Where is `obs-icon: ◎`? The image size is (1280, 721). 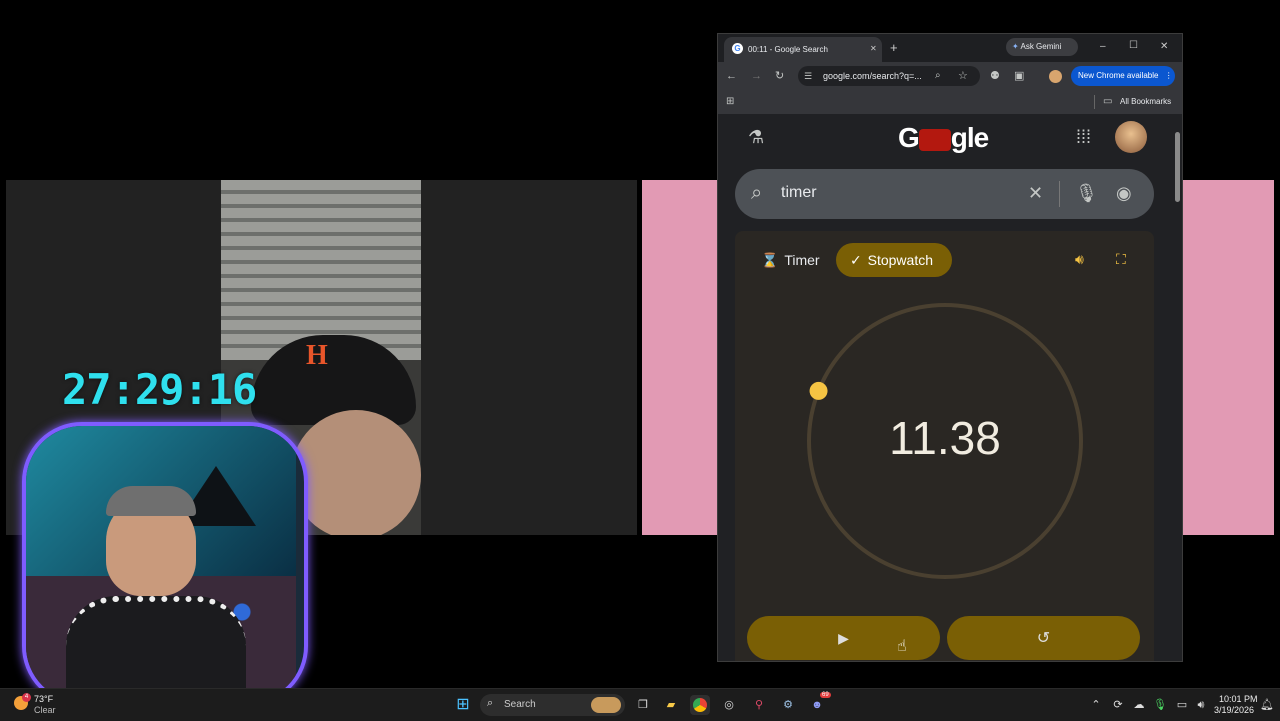 obs-icon: ◎ is located at coordinates (729, 705).